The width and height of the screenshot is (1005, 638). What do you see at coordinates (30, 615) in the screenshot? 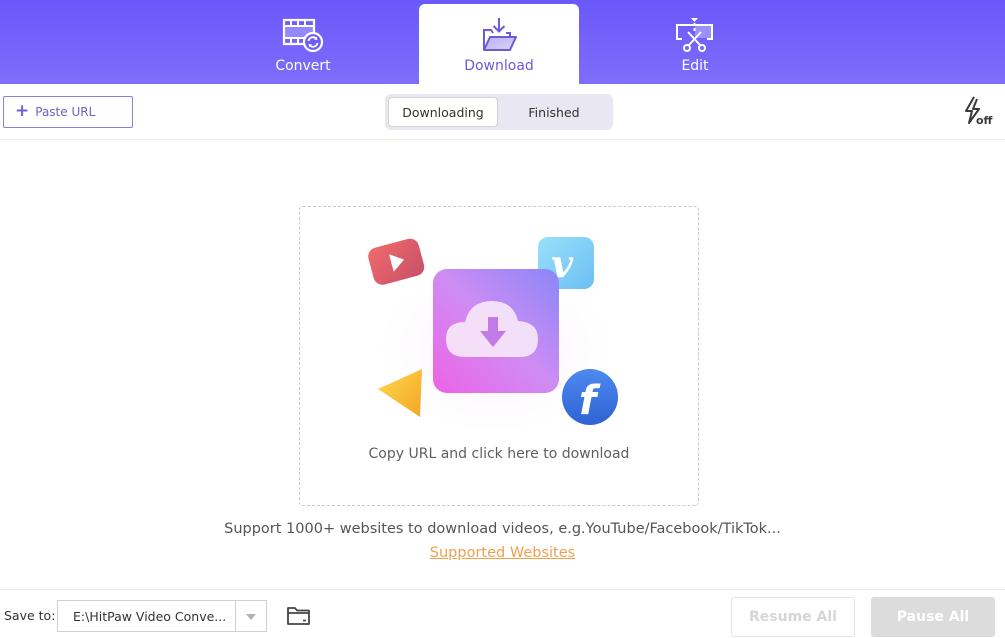
I see `save-to-label: Save to:` at bounding box center [30, 615].